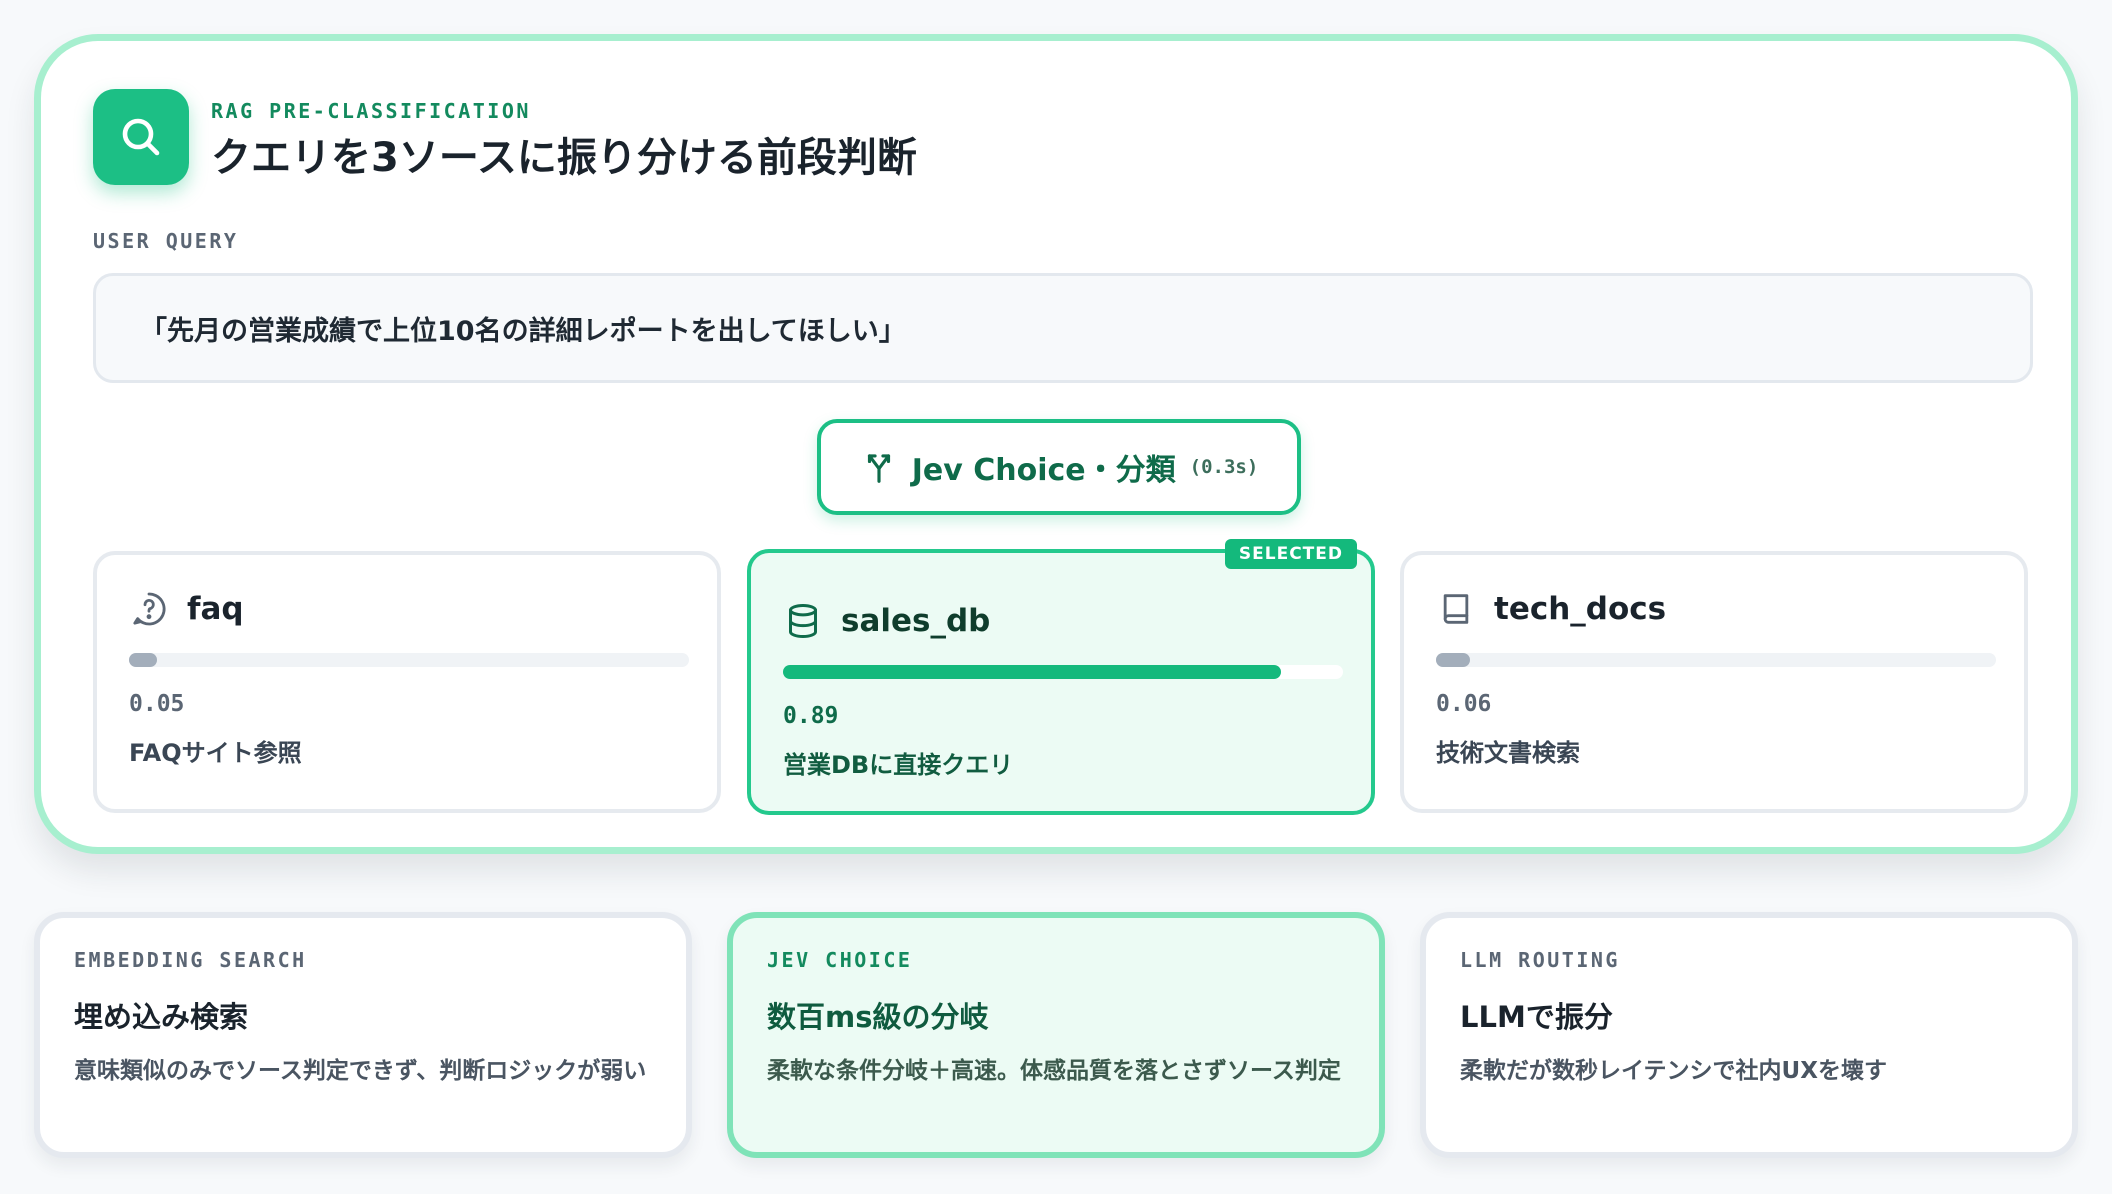 The width and height of the screenshot is (2112, 1194). I want to click on route-description: 営業DBに直接クエリ, so click(898, 765).